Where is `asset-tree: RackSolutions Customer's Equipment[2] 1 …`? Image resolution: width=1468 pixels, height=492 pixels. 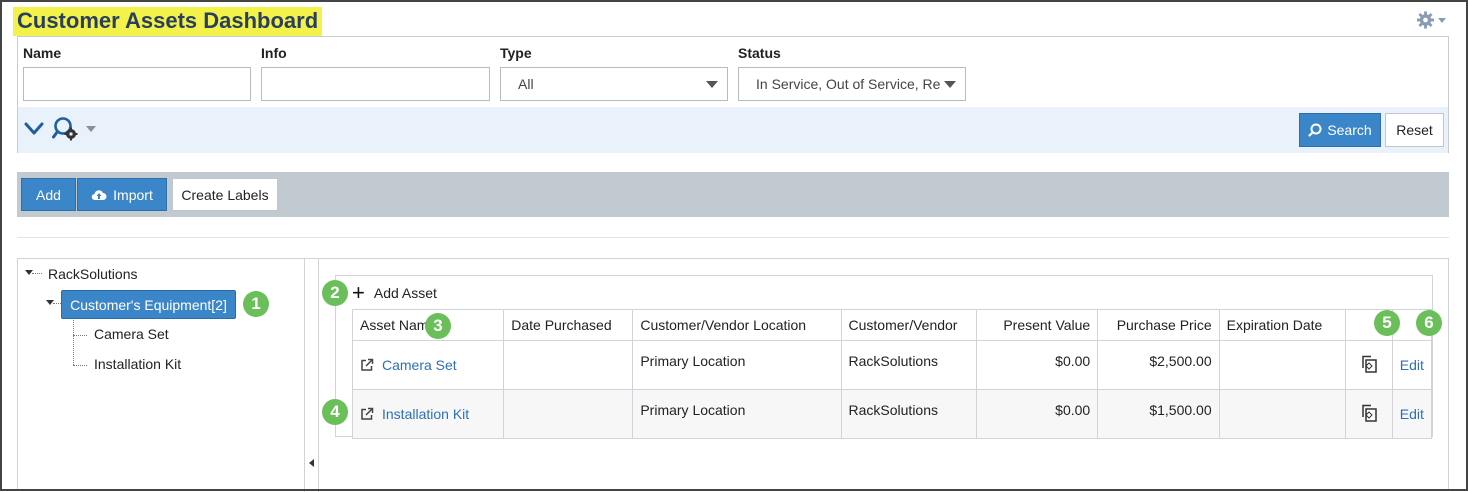
asset-tree: RackSolutions Customer's Equipment[2] 1 … is located at coordinates (161, 375).